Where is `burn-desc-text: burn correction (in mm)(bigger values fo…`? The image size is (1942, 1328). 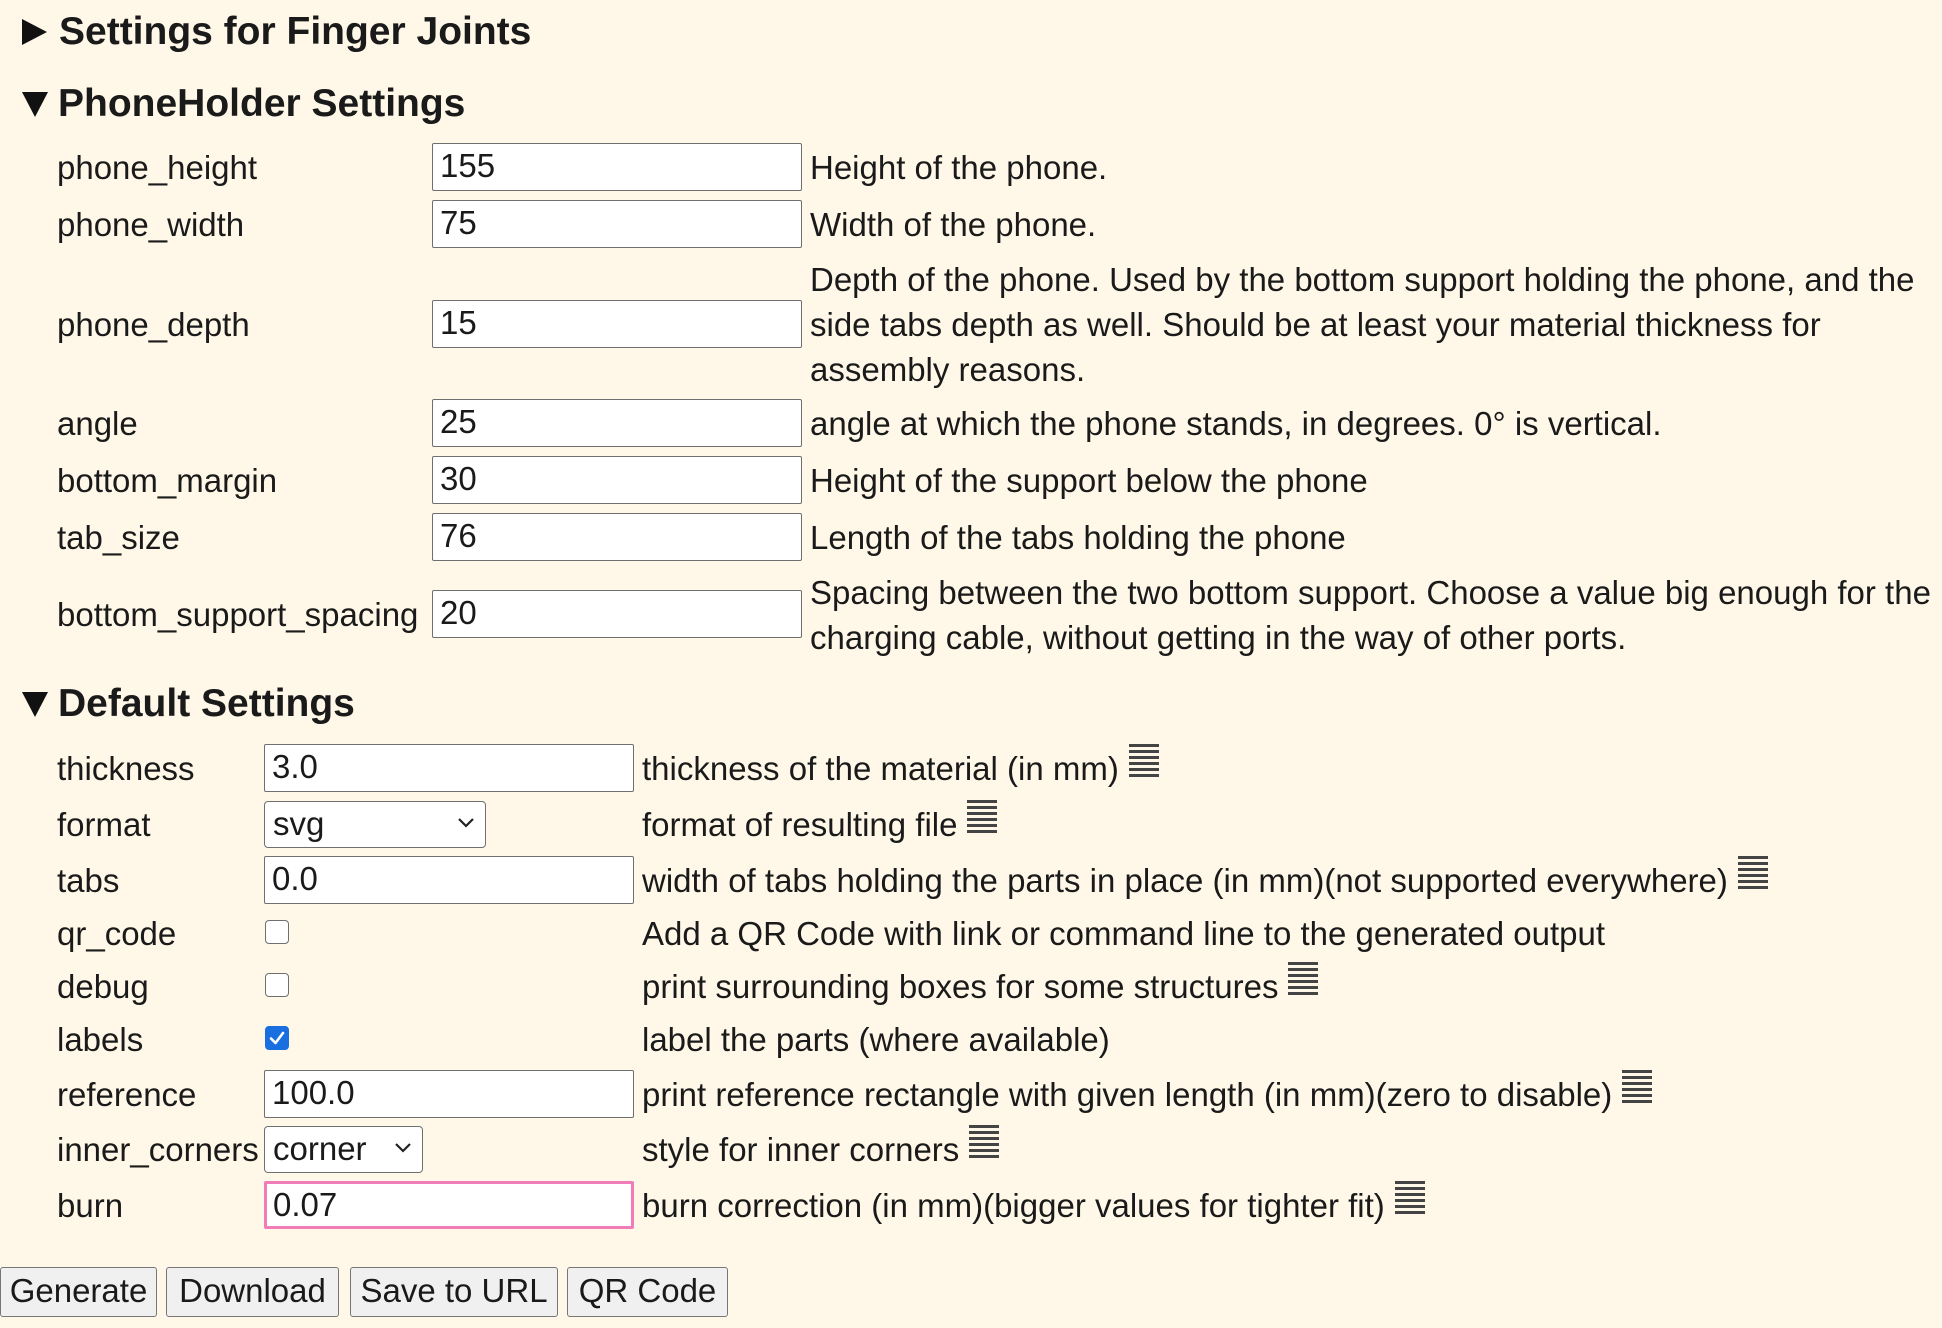 burn-desc-text: burn correction (in mm)(bigger values fo… is located at coordinates (1013, 1205).